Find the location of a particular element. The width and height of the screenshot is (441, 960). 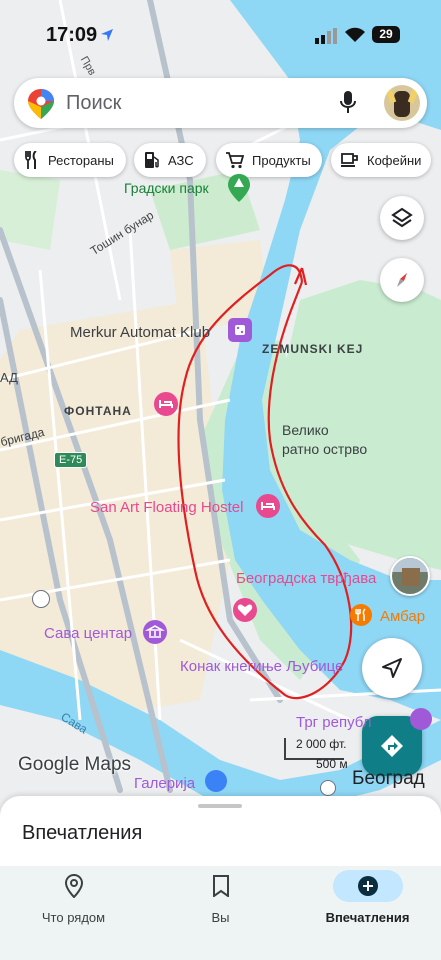

layers-icon is located at coordinates (402, 217).